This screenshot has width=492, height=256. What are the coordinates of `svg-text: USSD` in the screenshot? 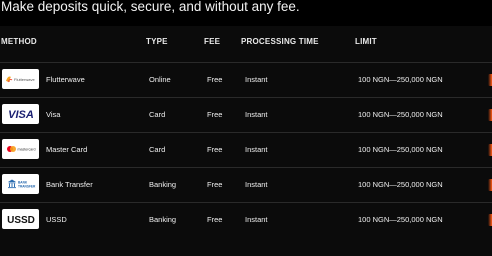 It's located at (21, 220).